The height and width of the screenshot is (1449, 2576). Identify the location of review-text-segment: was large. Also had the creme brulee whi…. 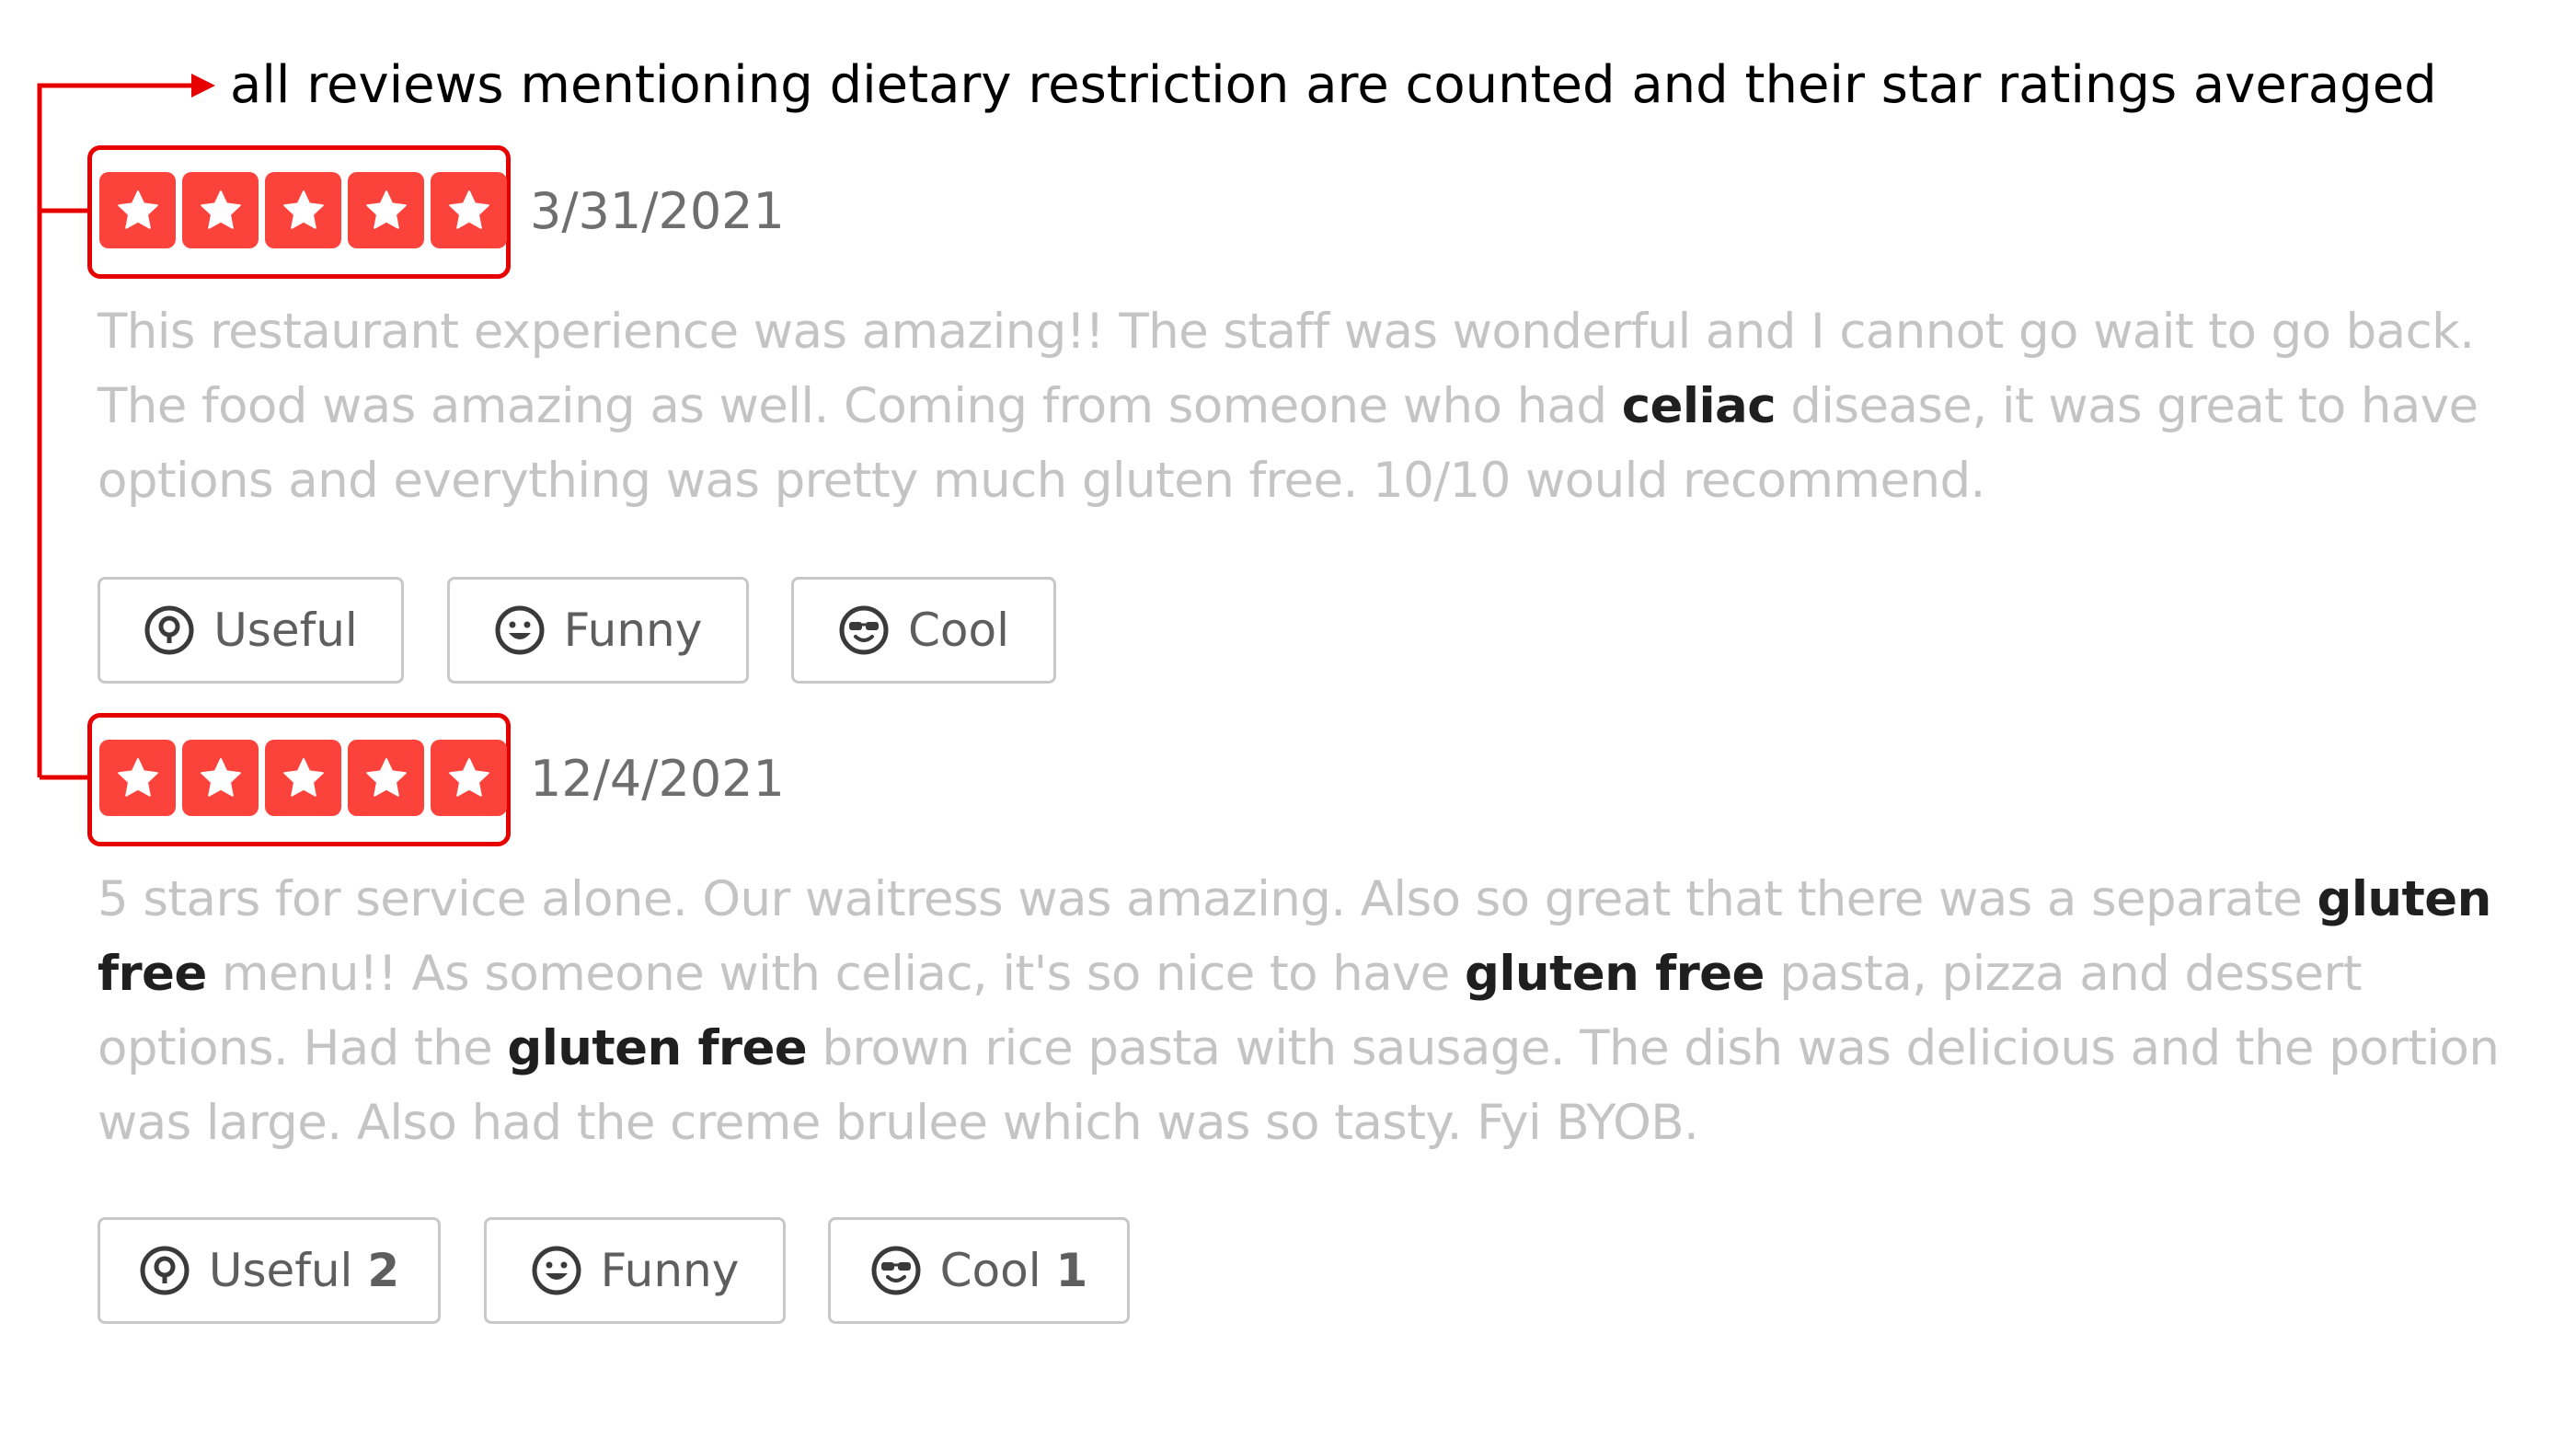
(898, 1123).